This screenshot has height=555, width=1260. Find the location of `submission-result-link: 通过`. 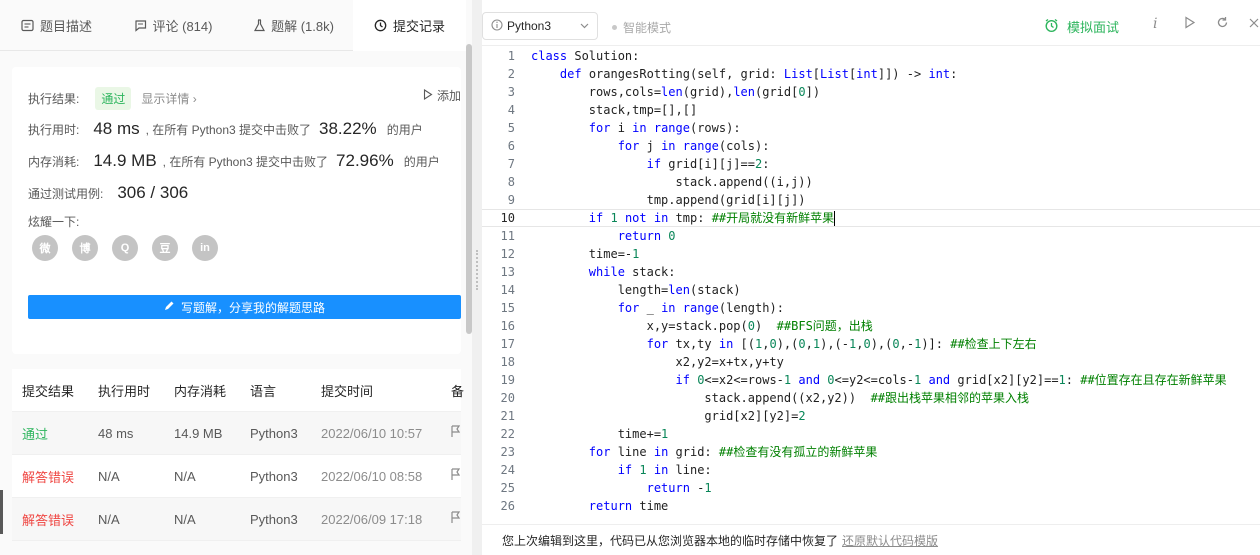

submission-result-link: 通过 is located at coordinates (35, 433).